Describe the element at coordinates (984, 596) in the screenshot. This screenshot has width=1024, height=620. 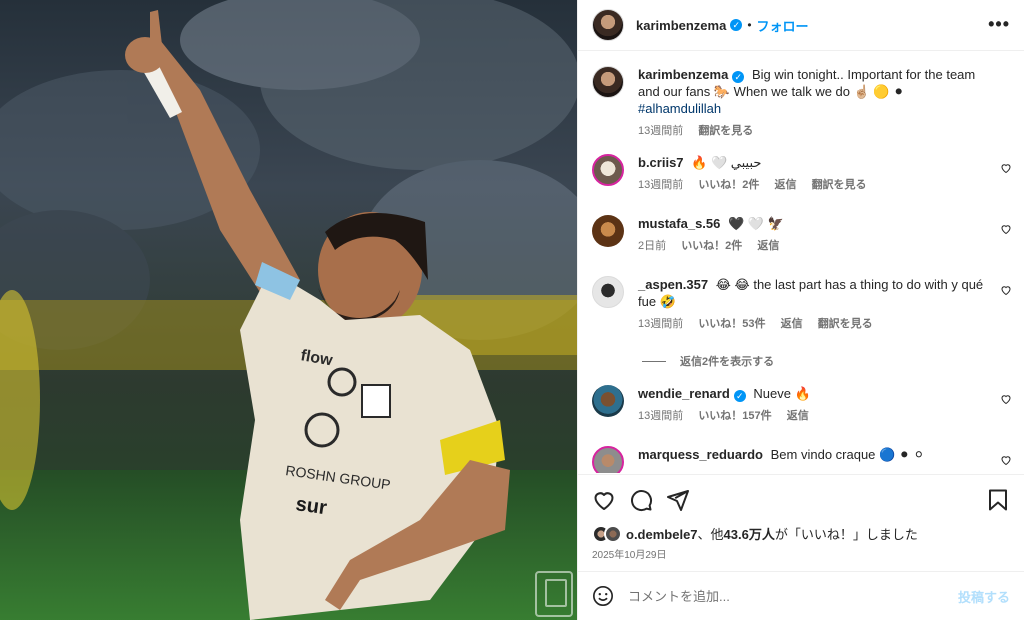
I see `post-comment-button: 投稿する` at that location.